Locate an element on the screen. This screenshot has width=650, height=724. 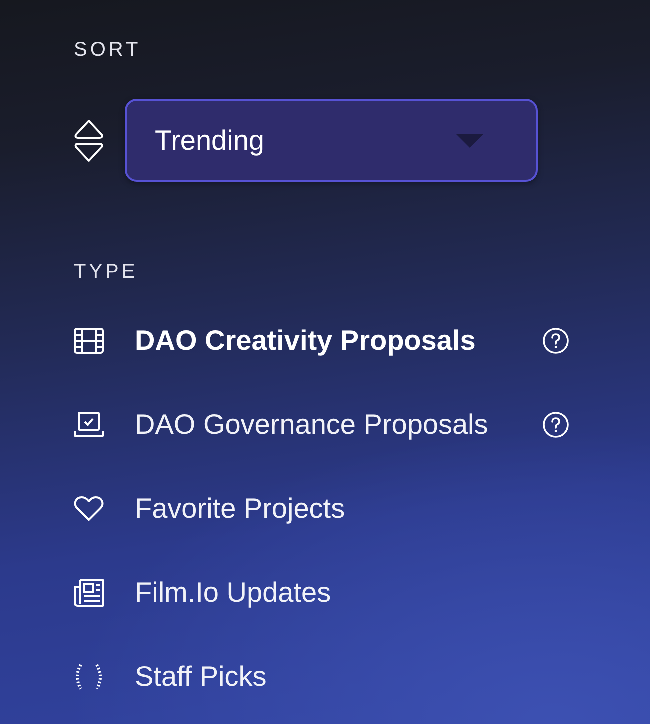
type-option: DAO Governance Proposals is located at coordinates (321, 425).